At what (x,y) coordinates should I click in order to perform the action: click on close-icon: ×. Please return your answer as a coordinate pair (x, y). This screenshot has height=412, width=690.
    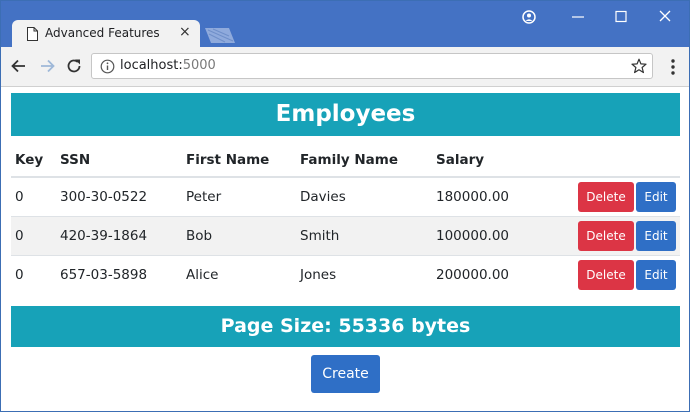
    Looking at the image, I should click on (185, 32).